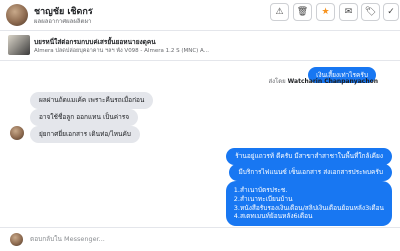  I want to click on star-icon: ★, so click(325, 12).